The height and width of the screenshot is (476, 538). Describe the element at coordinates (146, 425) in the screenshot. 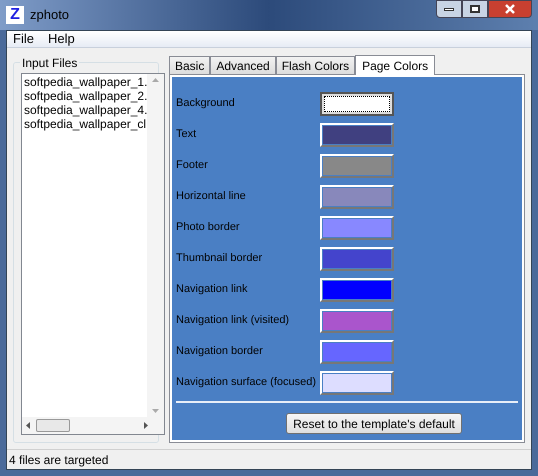

I see `right-arrow-icon` at that location.